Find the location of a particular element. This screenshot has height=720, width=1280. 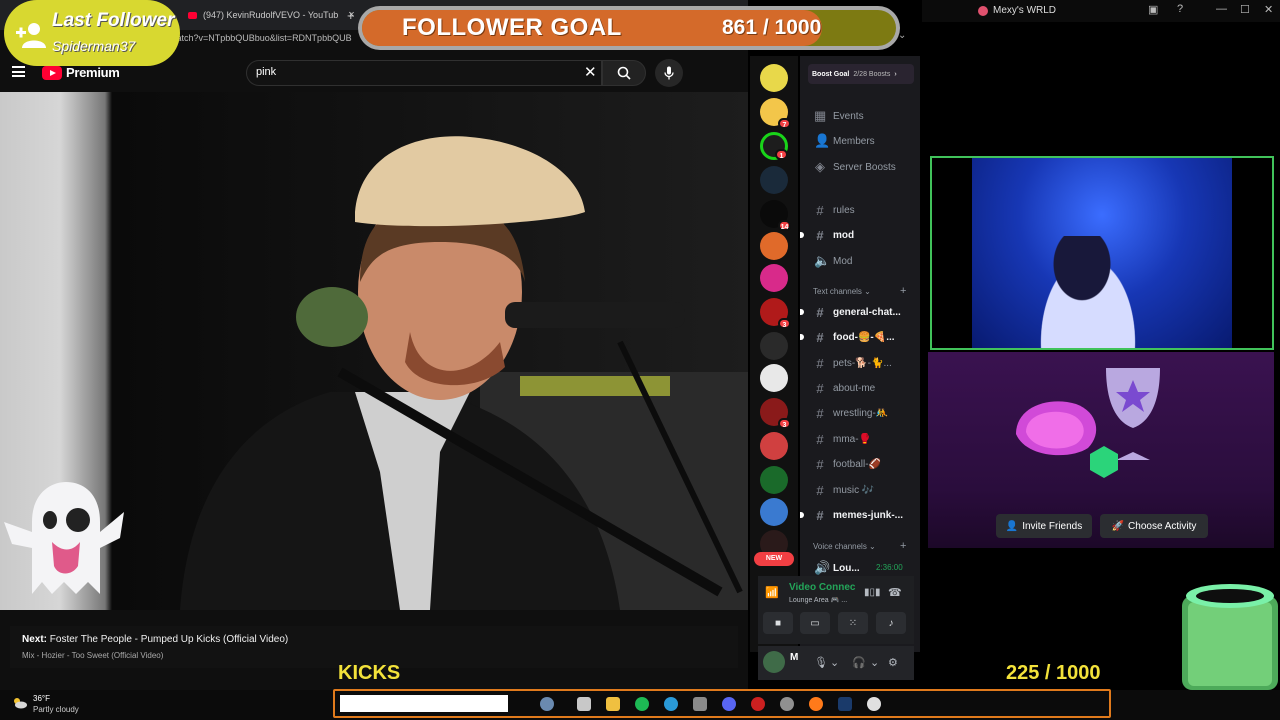

channel-football: # football-🏈 is located at coordinates (847, 464).